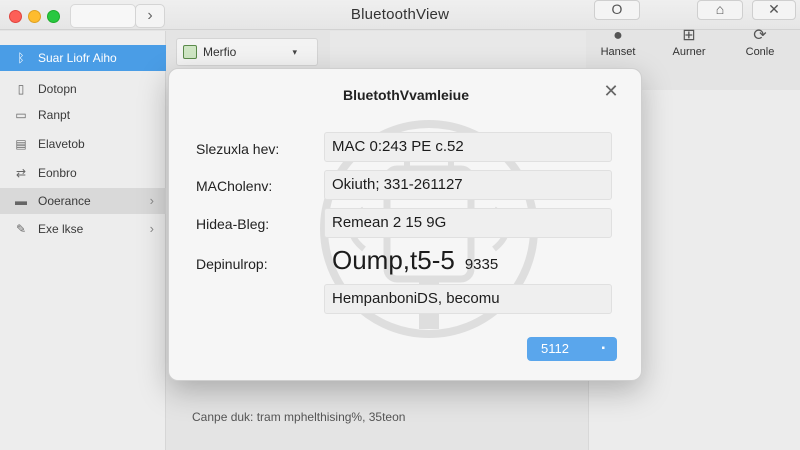 The width and height of the screenshot is (800, 450). What do you see at coordinates (234, 186) in the screenshot?
I see `field-label: MACholenv:` at bounding box center [234, 186].